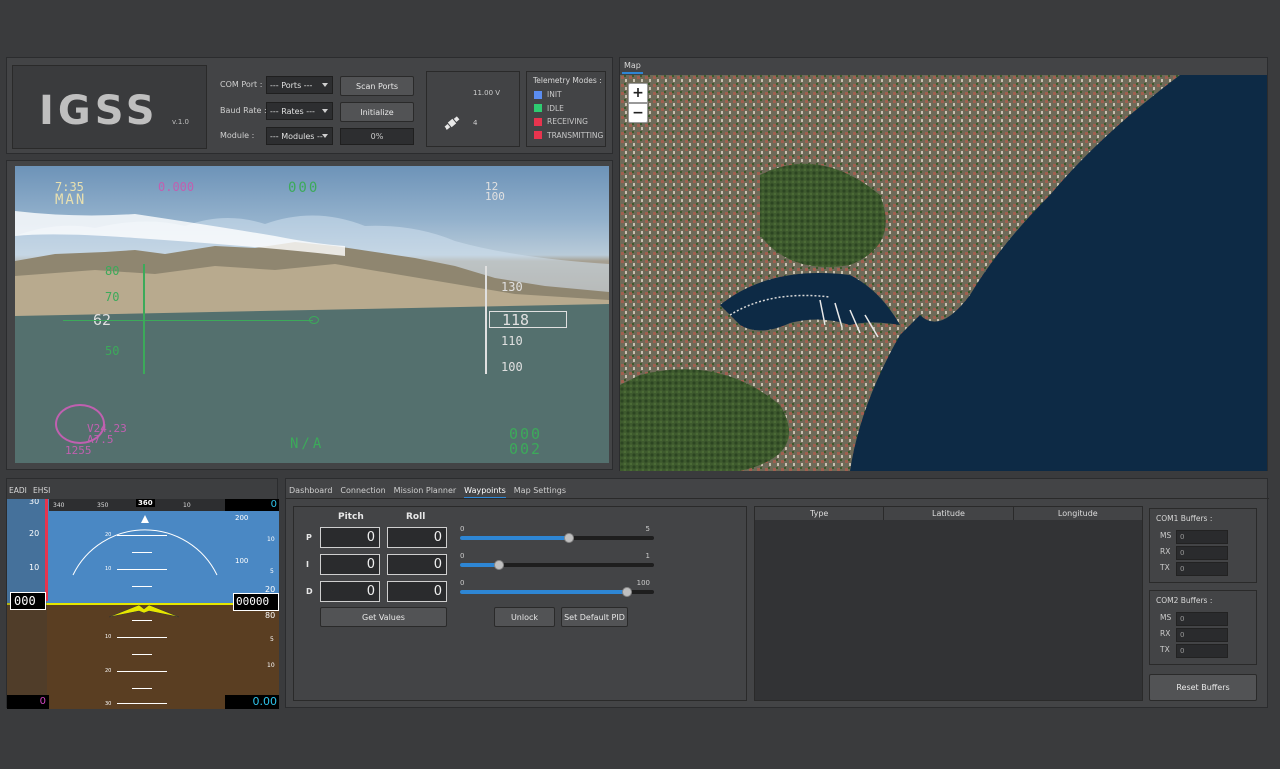  I want to click on get-values-button: Get Values, so click(383, 617).